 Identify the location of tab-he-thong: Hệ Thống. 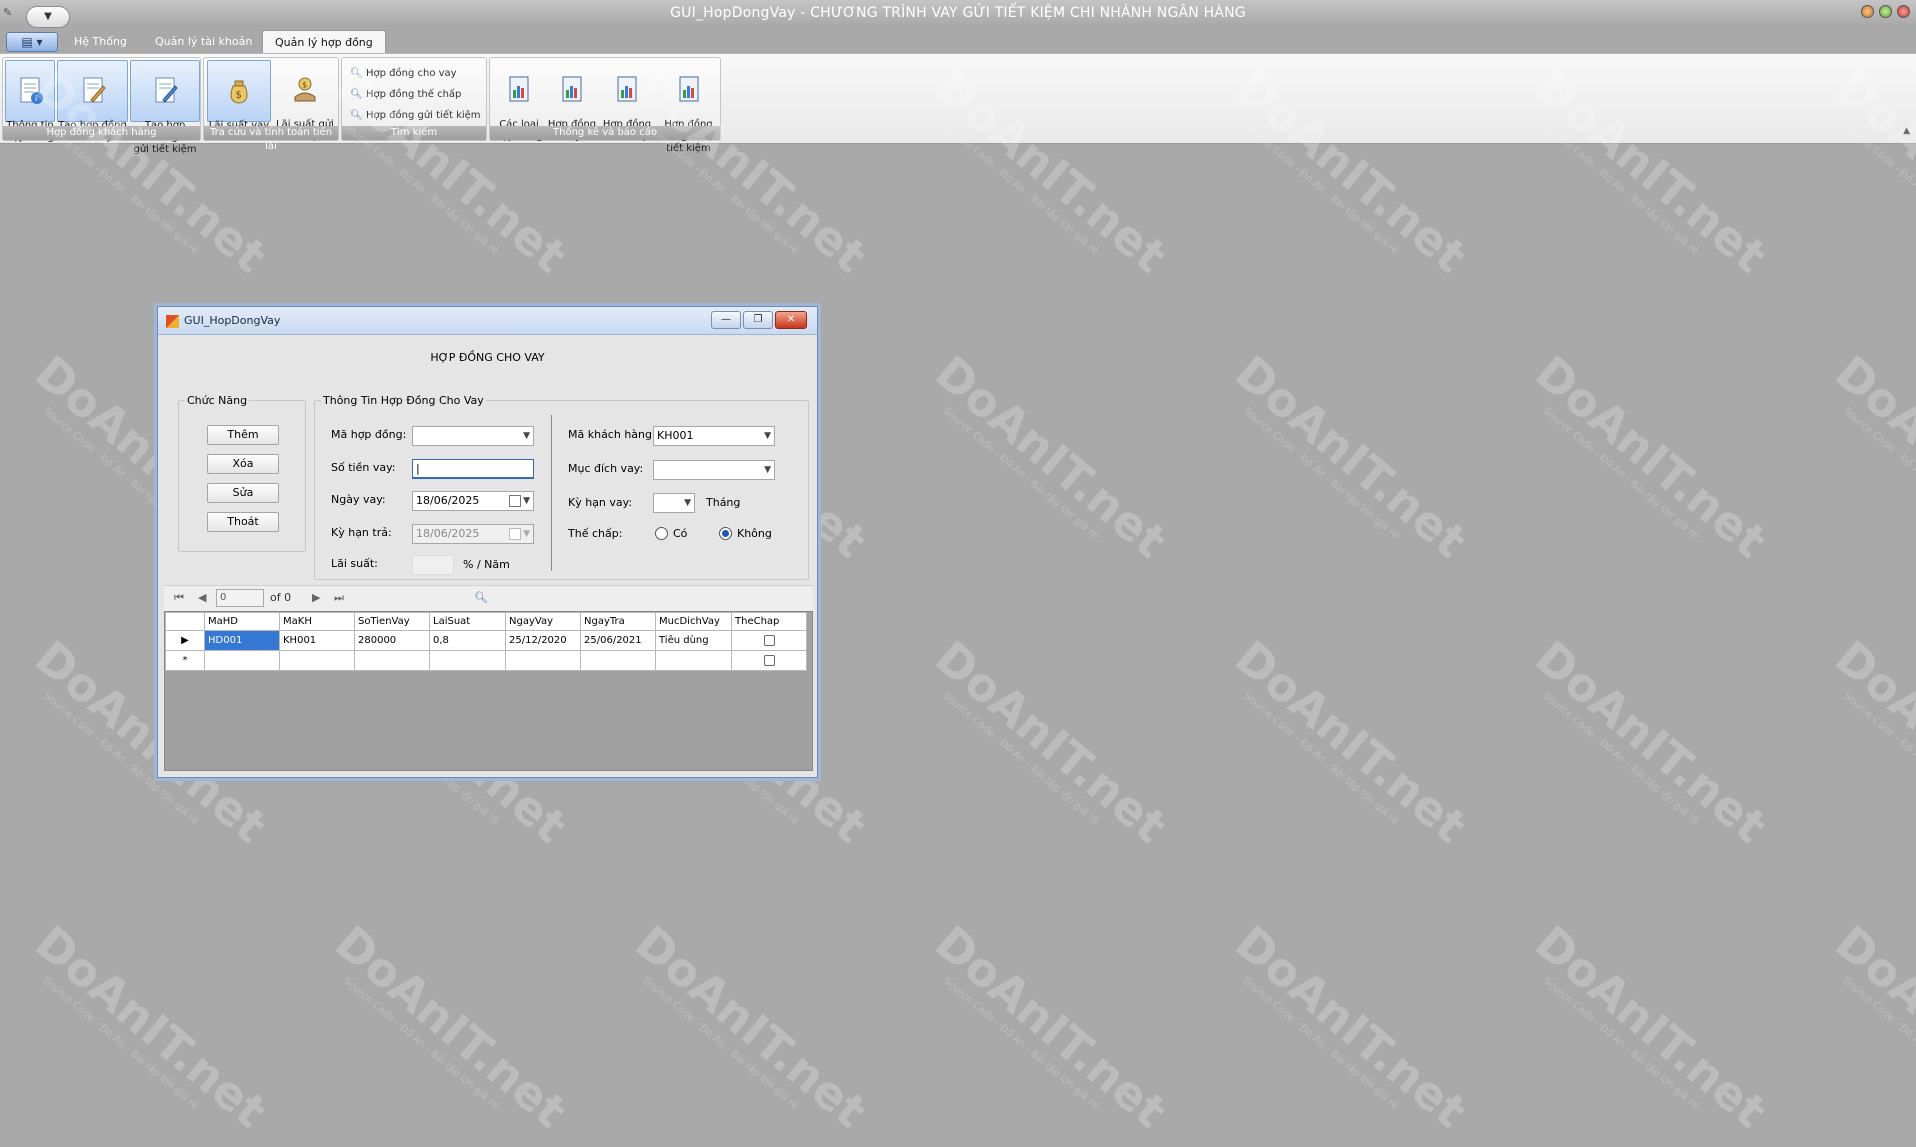
(100, 42).